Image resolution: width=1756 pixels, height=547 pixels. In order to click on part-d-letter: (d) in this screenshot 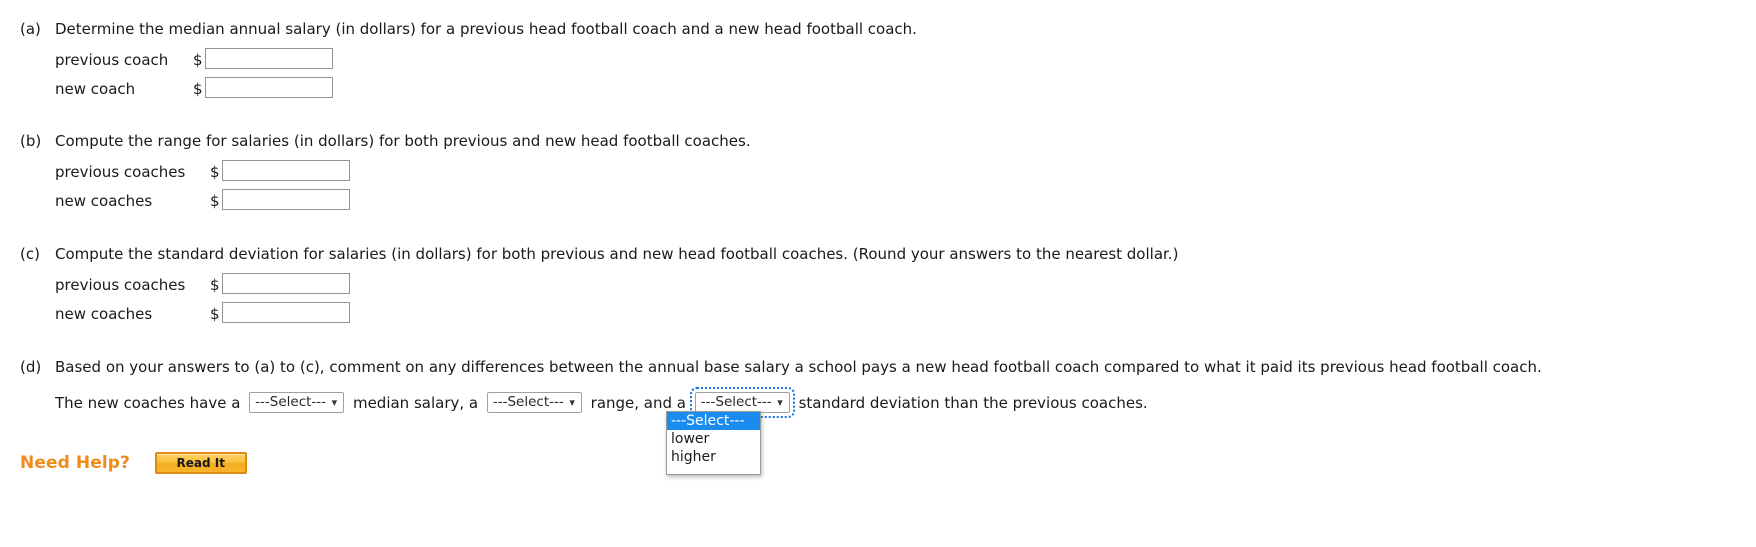, I will do `click(31, 367)`.